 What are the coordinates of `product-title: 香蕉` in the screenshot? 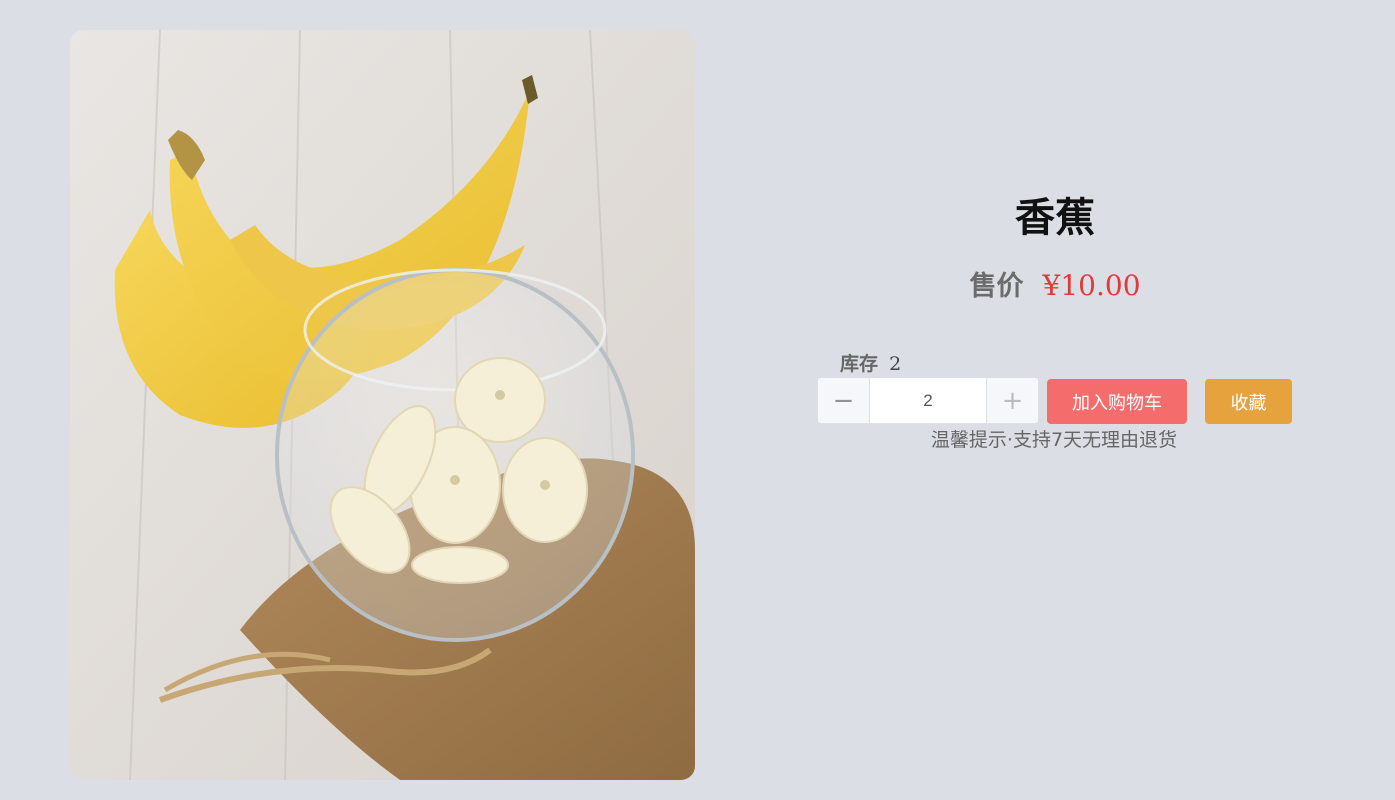 It's located at (1055, 218).